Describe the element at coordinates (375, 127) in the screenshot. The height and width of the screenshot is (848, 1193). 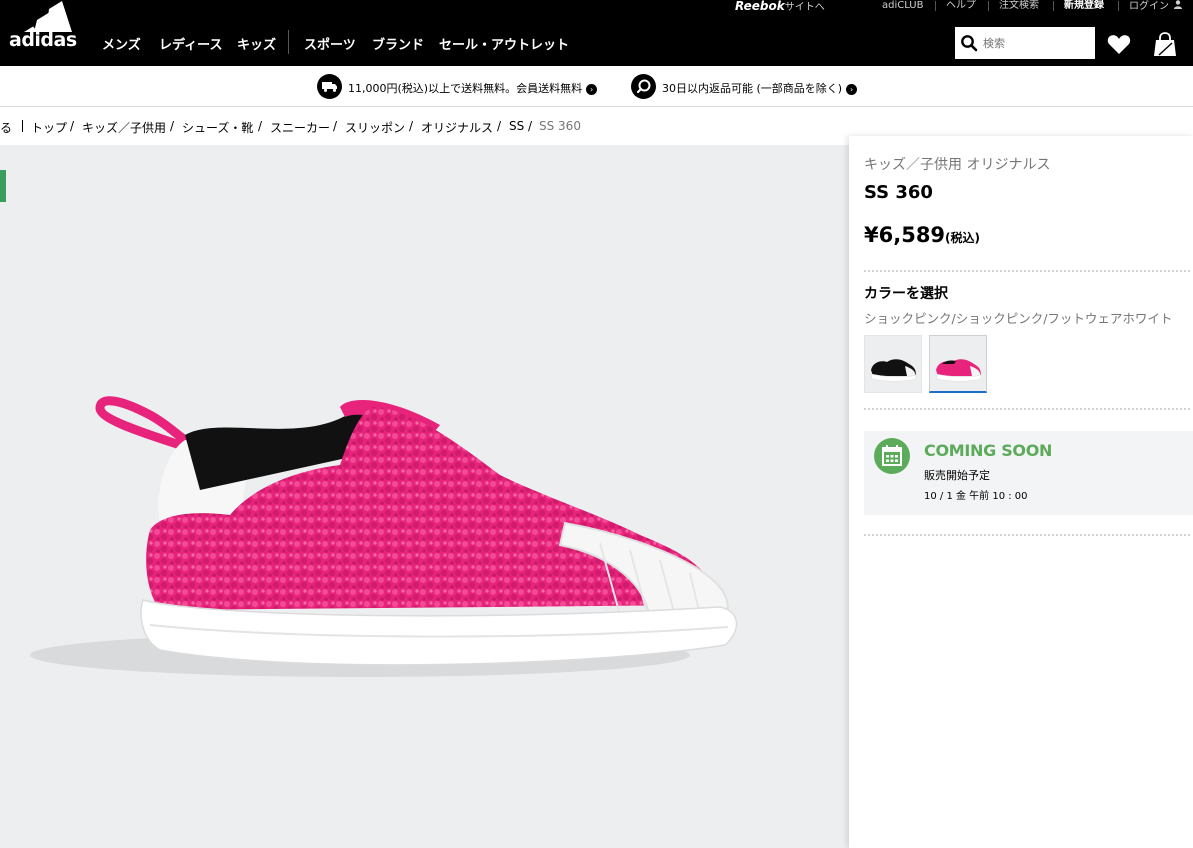
I see `breadcrumb-slip-on: スリッポン` at that location.